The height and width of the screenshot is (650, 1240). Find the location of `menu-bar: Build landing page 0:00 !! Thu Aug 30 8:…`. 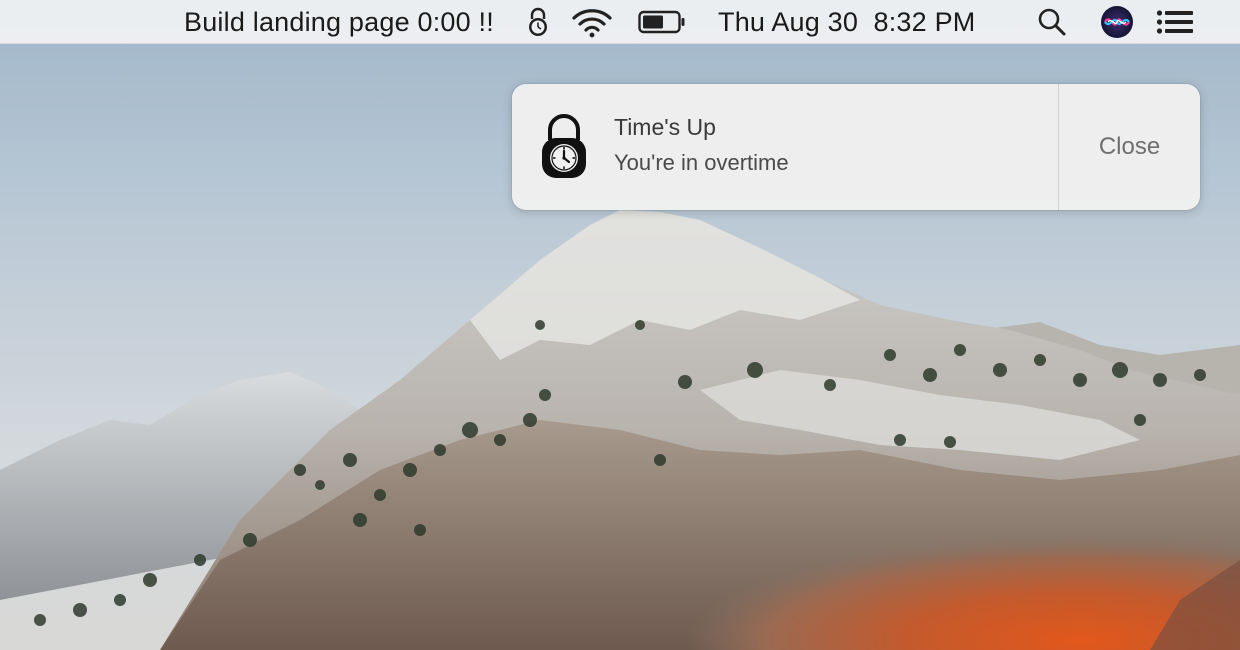

menu-bar: Build landing page 0:00 !! Thu Aug 30 8:… is located at coordinates (620, 22).